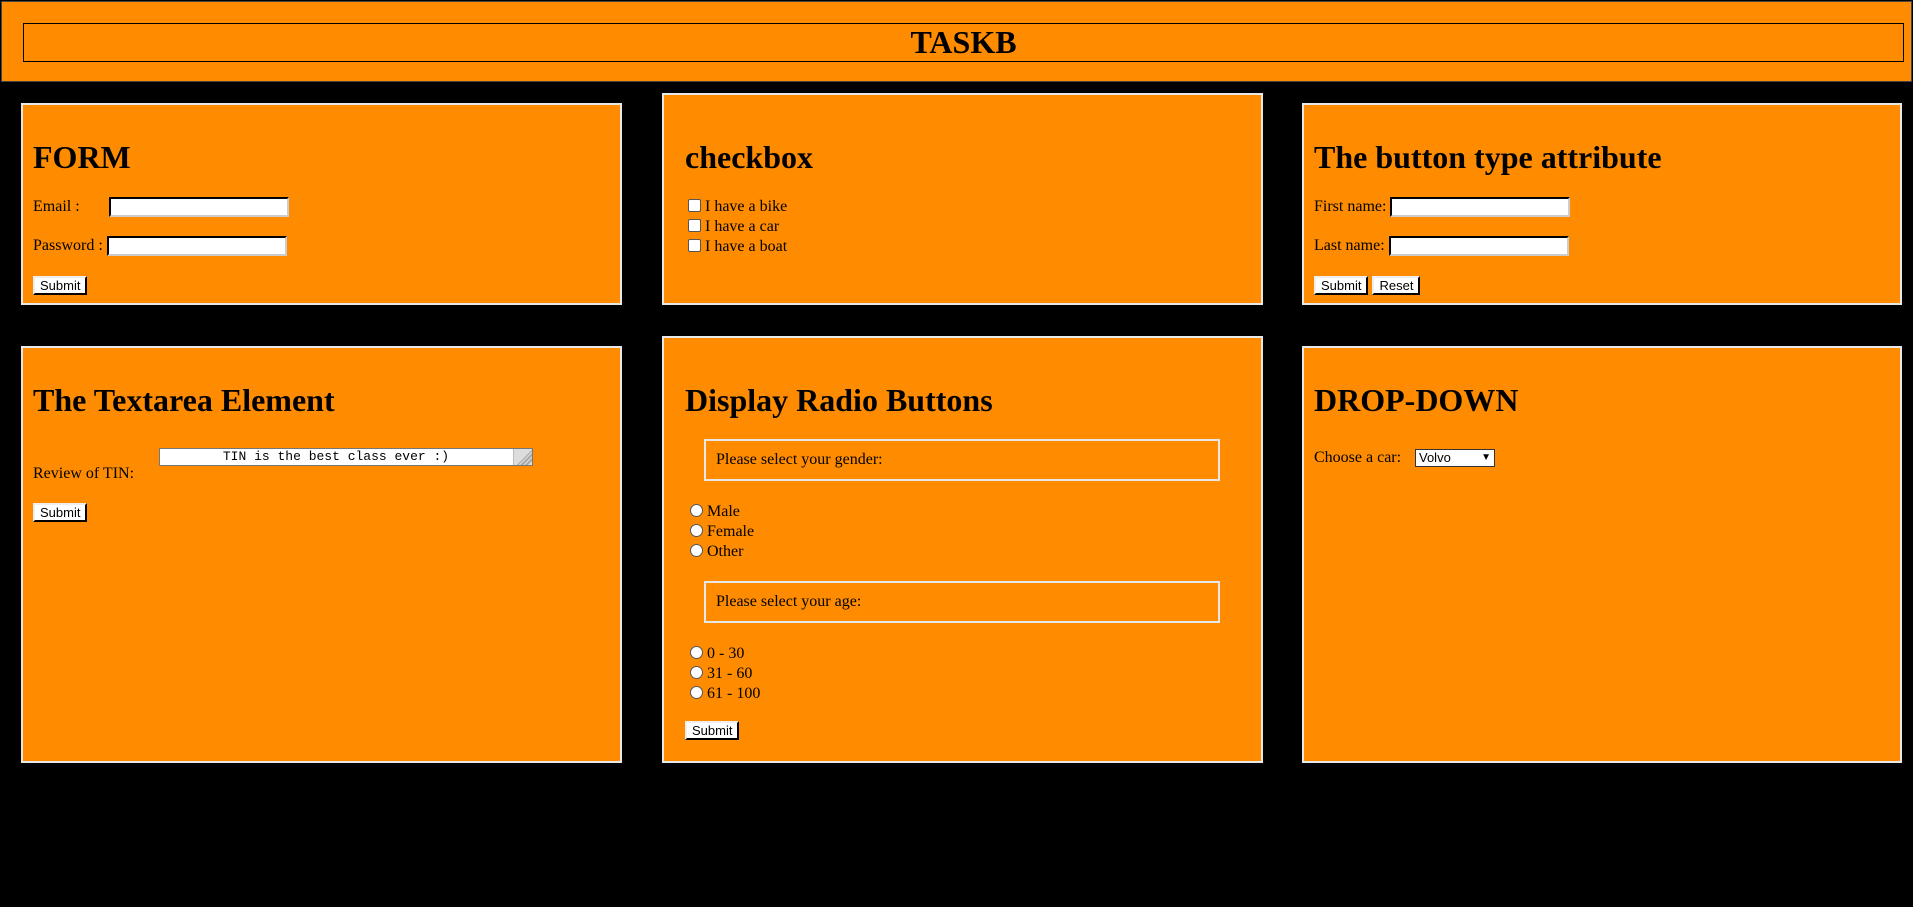 This screenshot has height=907, width=1913. Describe the element at coordinates (321, 204) in the screenshot. I see `form-panel: FORM Email : Password : Submit` at that location.